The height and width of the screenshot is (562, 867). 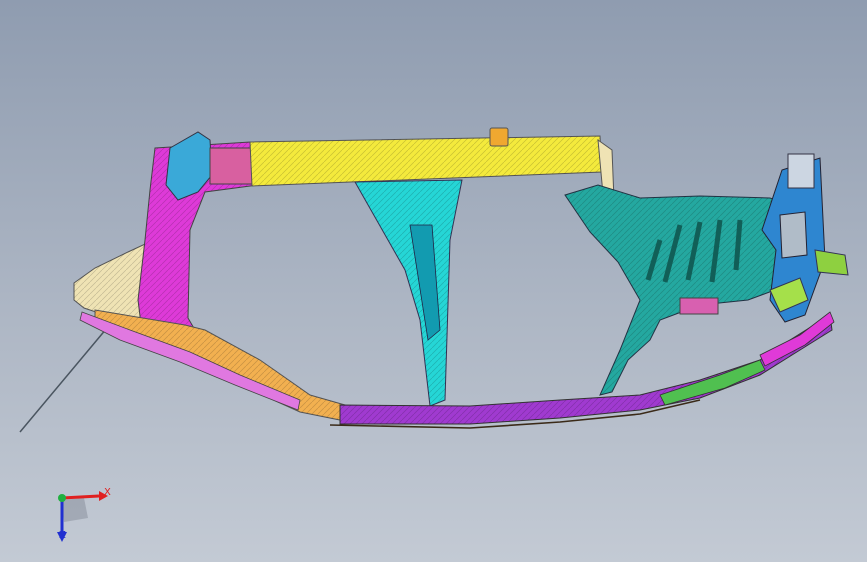 What do you see at coordinates (107, 492) in the screenshot?
I see `x-axis-label: X` at bounding box center [107, 492].